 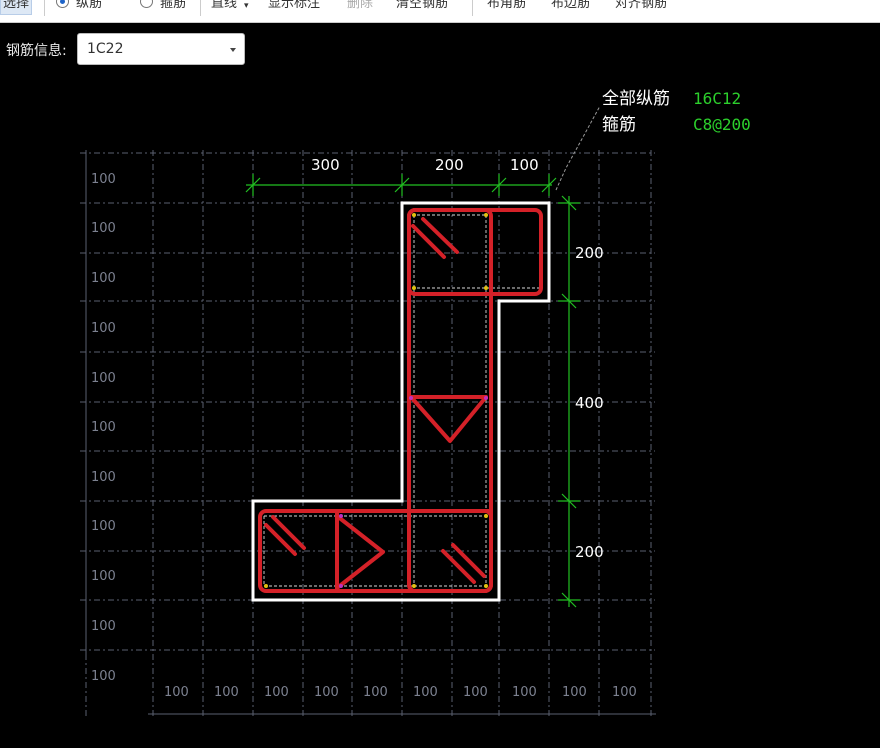 What do you see at coordinates (636, 99) in the screenshot?
I see `summary-longitudinal-label: 全部纵筋` at bounding box center [636, 99].